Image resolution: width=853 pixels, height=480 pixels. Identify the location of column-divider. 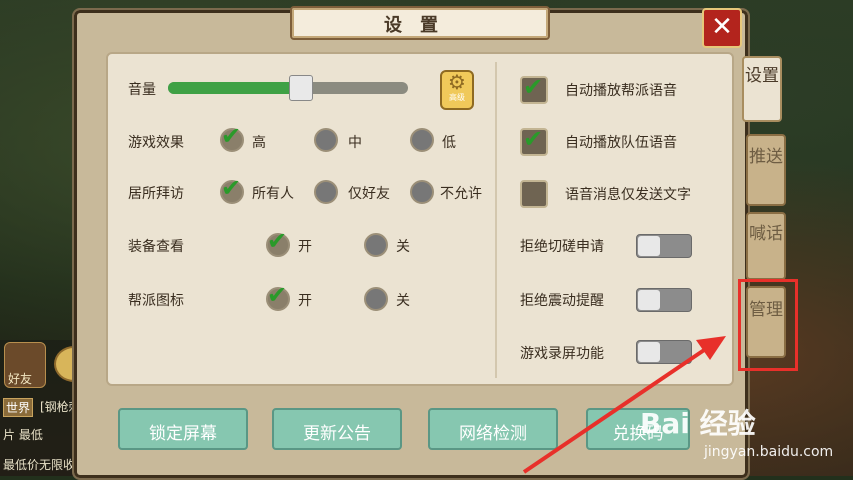
(496, 220).